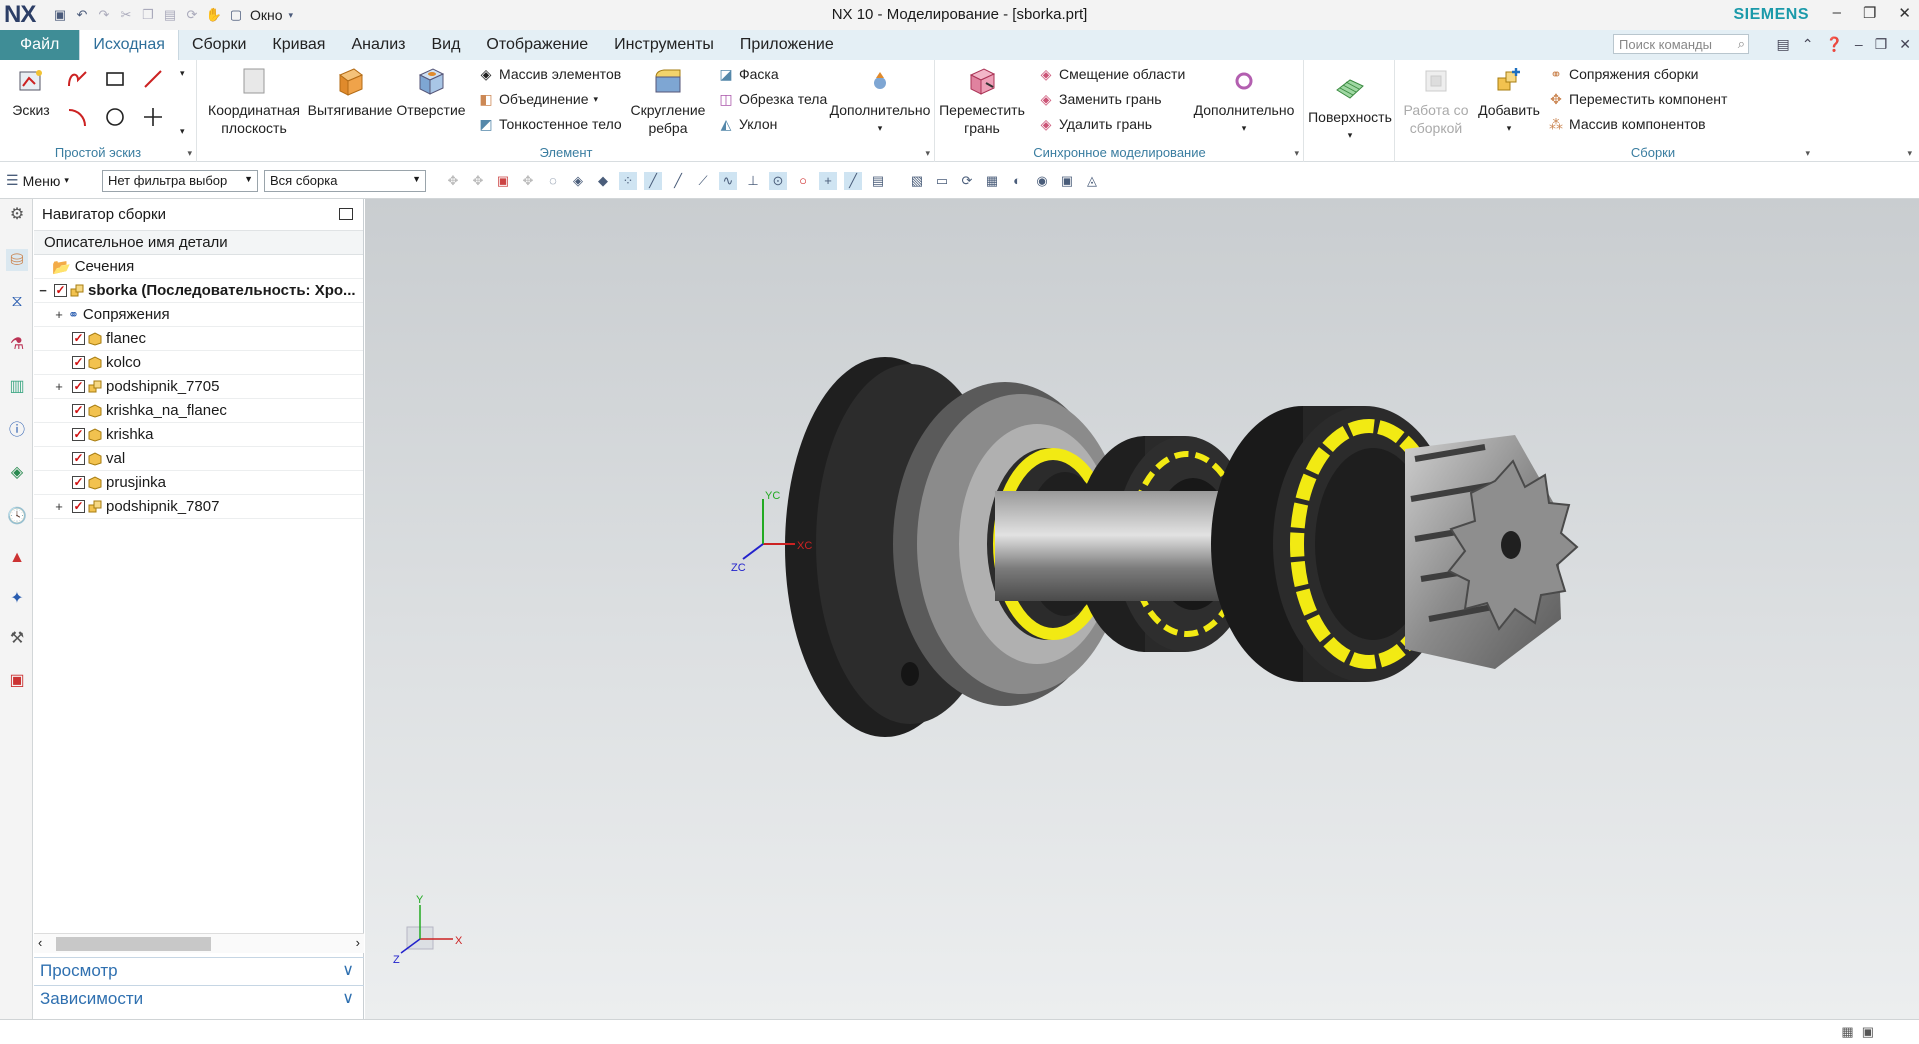 The height and width of the screenshot is (1044, 1919). Describe the element at coordinates (1637, 99) in the screenshot. I see `move-component-button: ✥ Переместить компонент` at that location.